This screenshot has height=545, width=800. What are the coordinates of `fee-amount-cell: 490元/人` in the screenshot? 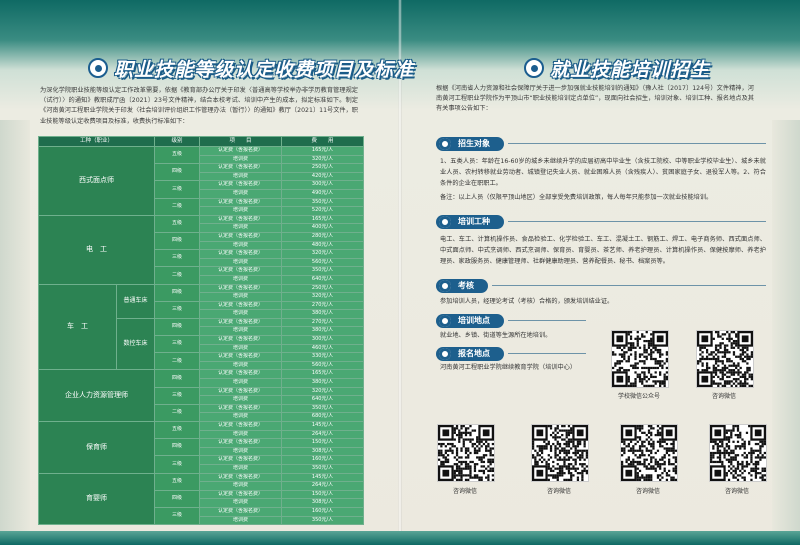 It's located at (323, 193).